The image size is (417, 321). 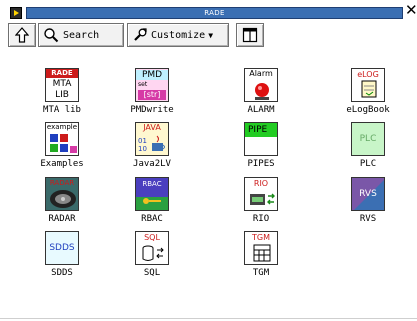 I want to click on app-label: PIPES, so click(x=261, y=164).